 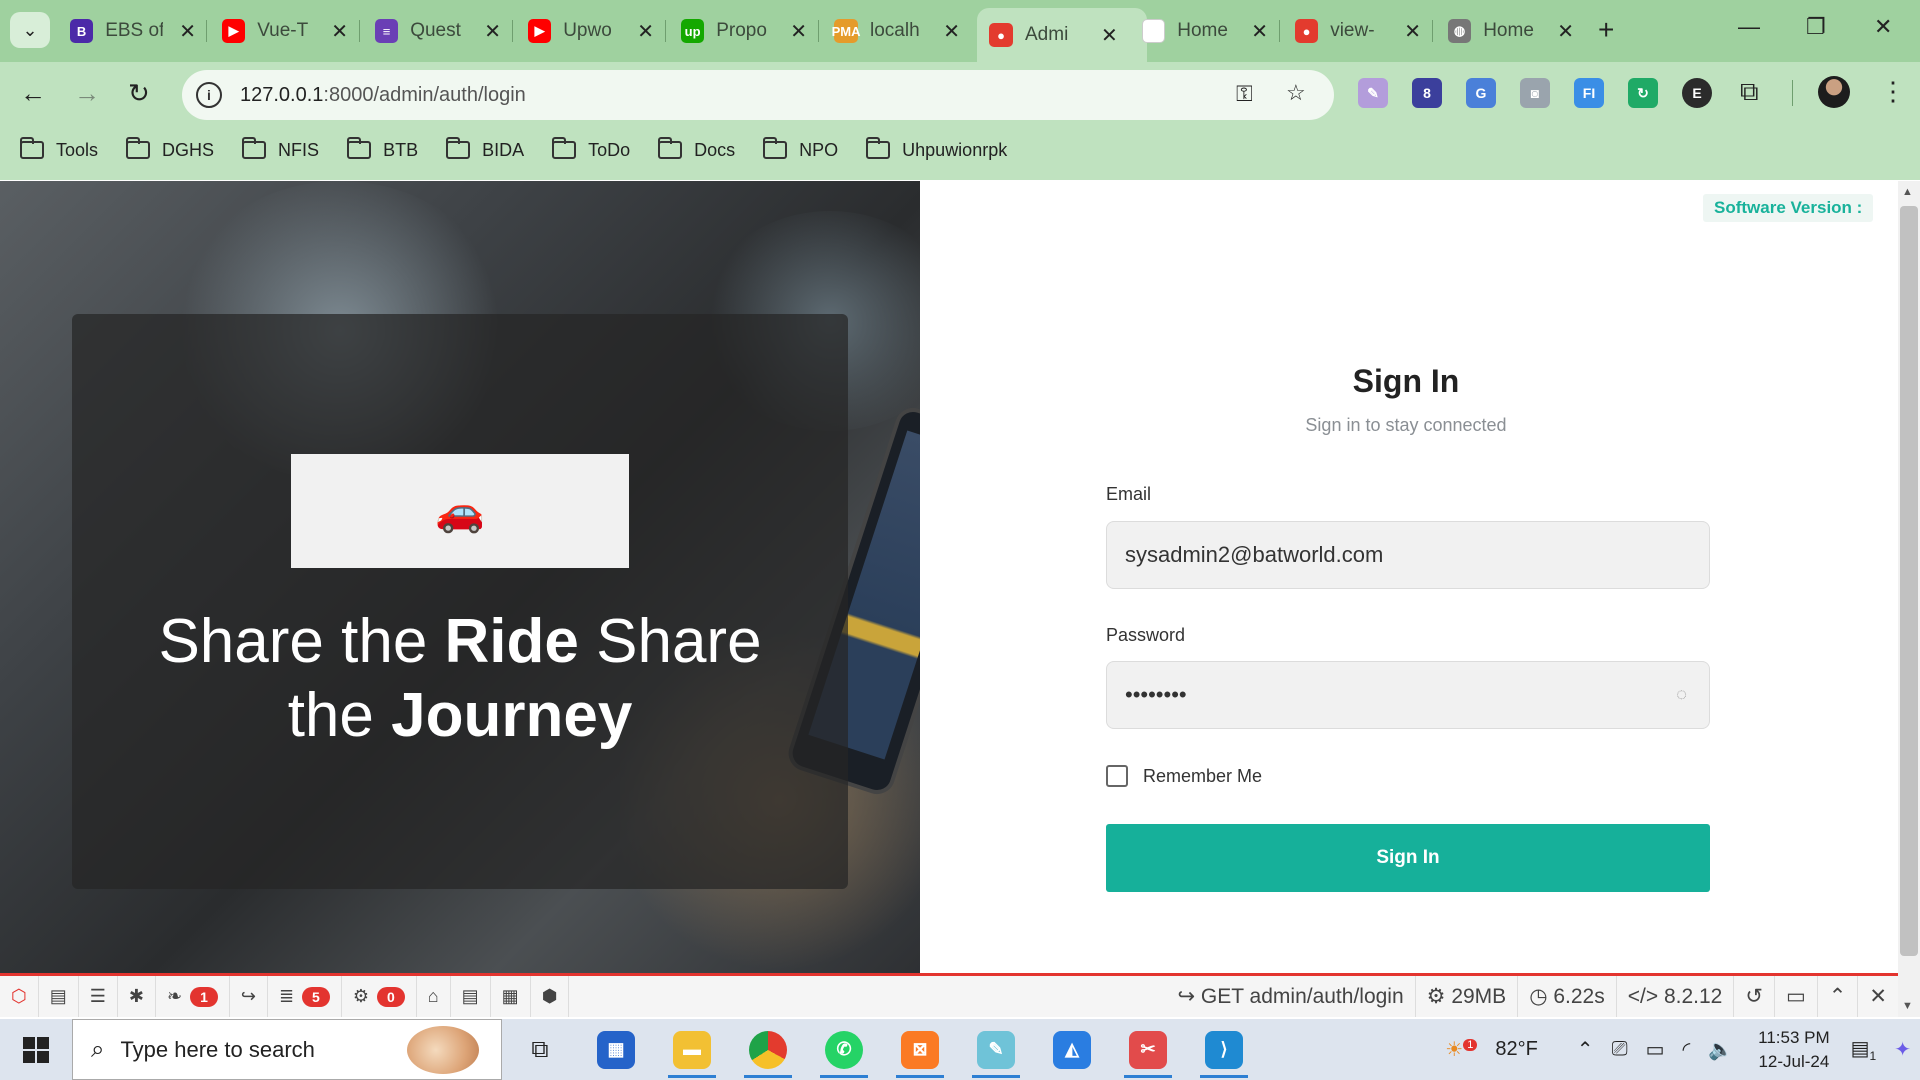 I want to click on start-button, so click(x=36, y=1049).